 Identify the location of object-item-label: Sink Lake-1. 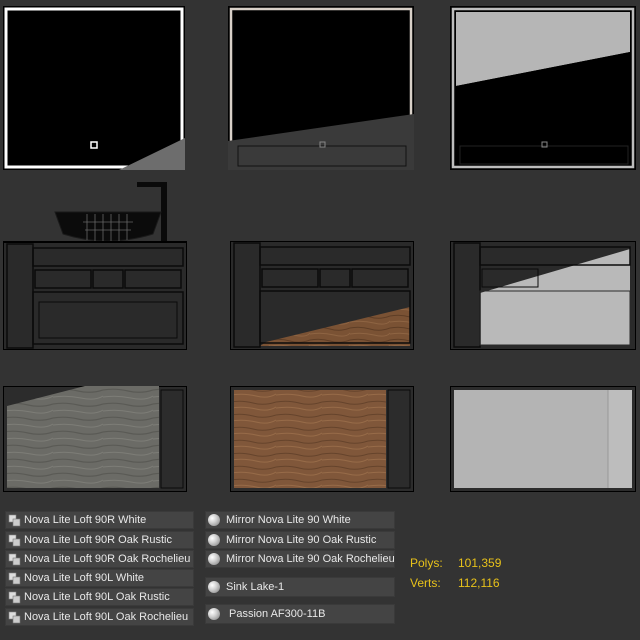
(255, 587).